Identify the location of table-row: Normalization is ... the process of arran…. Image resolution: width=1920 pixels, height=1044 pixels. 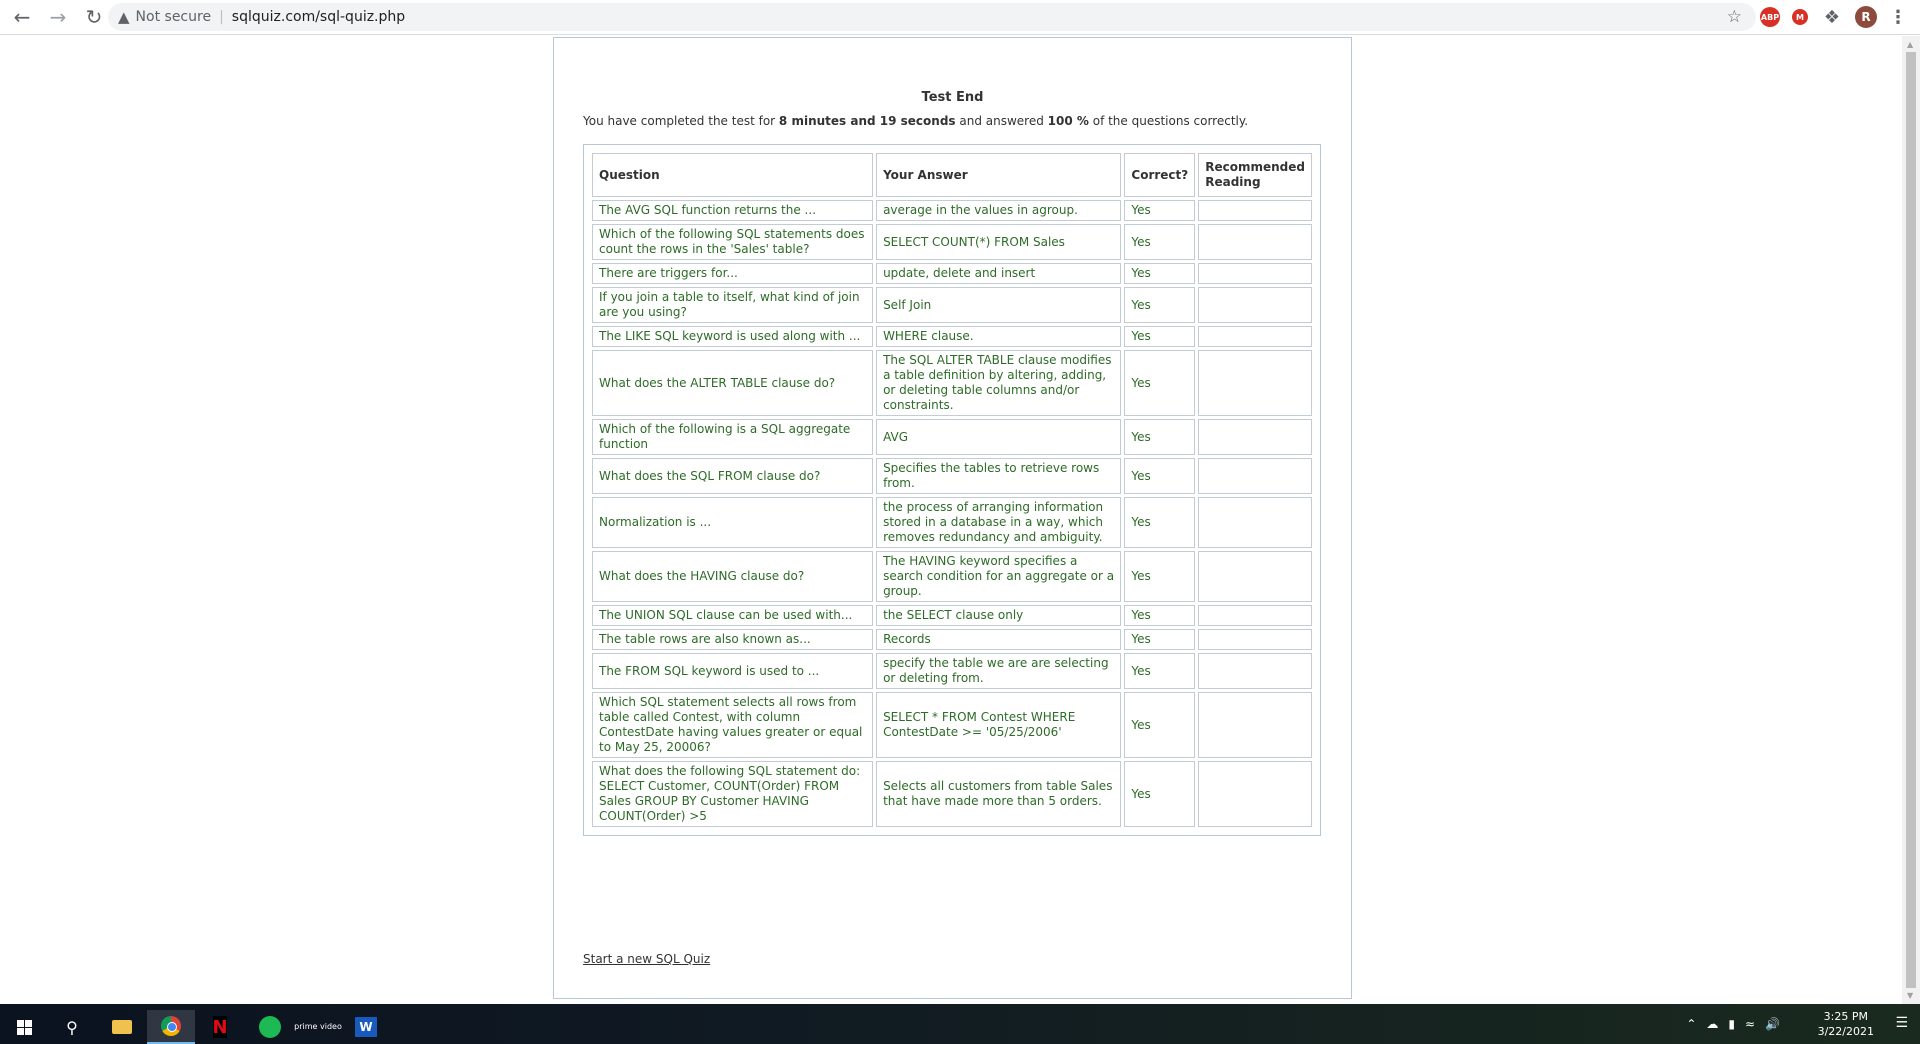
(952, 522).